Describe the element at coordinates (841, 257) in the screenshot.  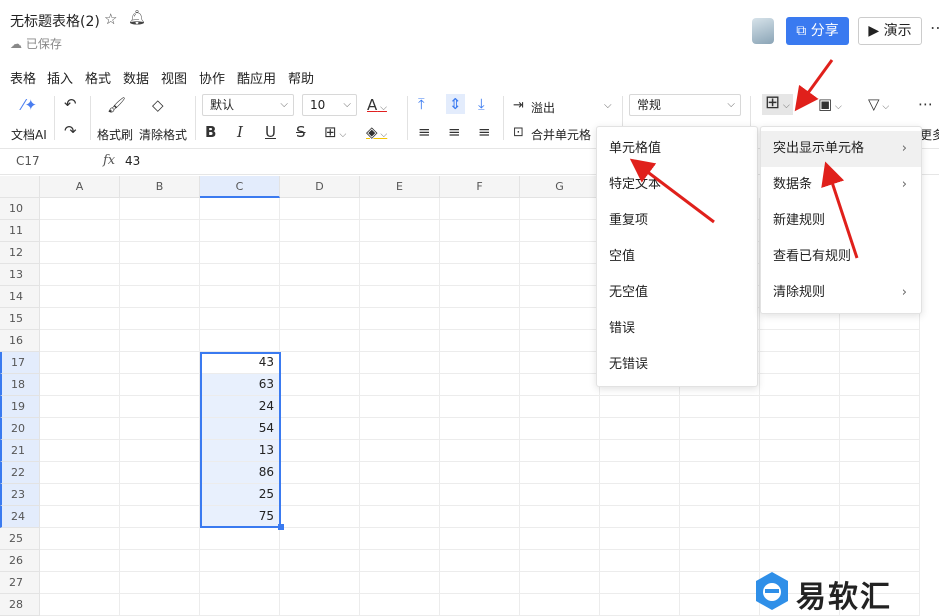
I see `cond-menu-item: 查看已有规则` at that location.